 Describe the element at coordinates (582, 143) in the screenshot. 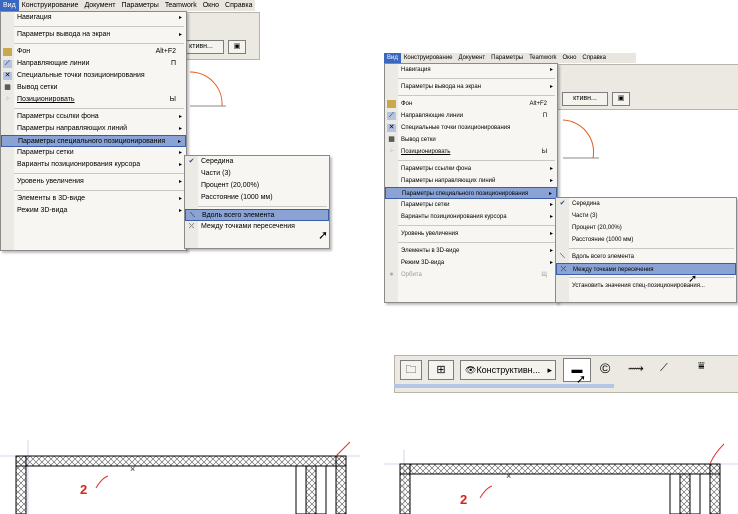

I see `right-drawing-arc` at that location.